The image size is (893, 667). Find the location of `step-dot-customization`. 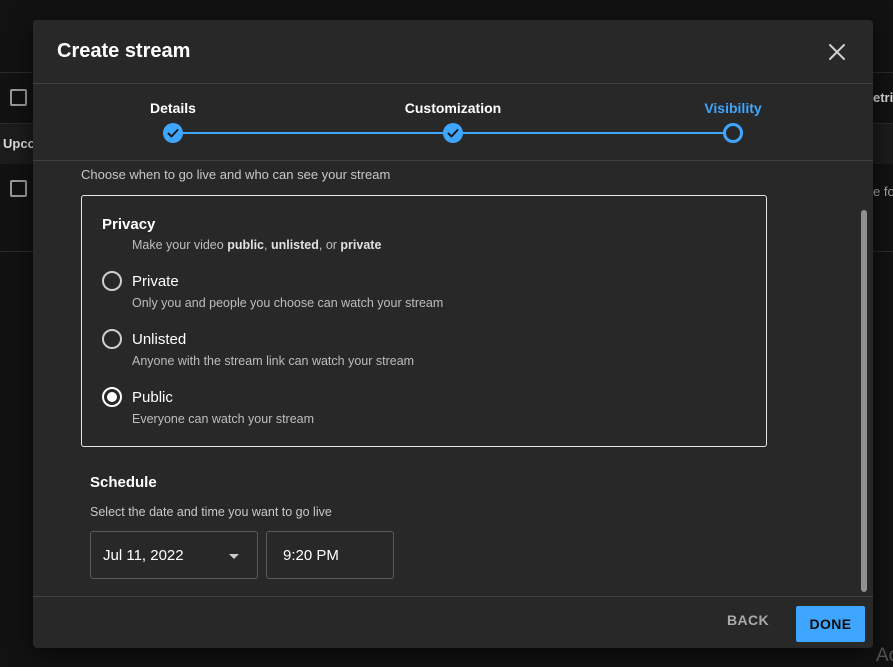

step-dot-customization is located at coordinates (453, 133).